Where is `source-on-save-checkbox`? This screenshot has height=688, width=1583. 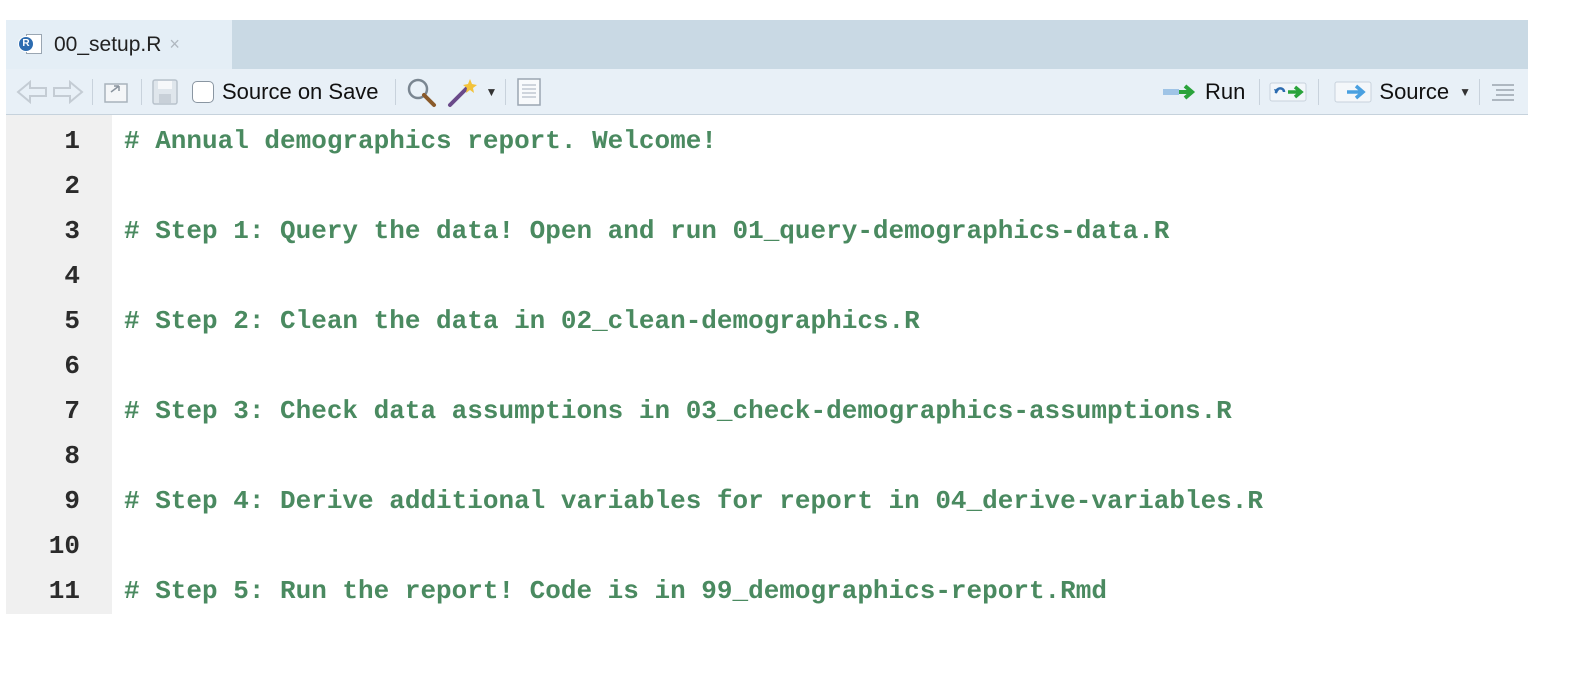 source-on-save-checkbox is located at coordinates (203, 91).